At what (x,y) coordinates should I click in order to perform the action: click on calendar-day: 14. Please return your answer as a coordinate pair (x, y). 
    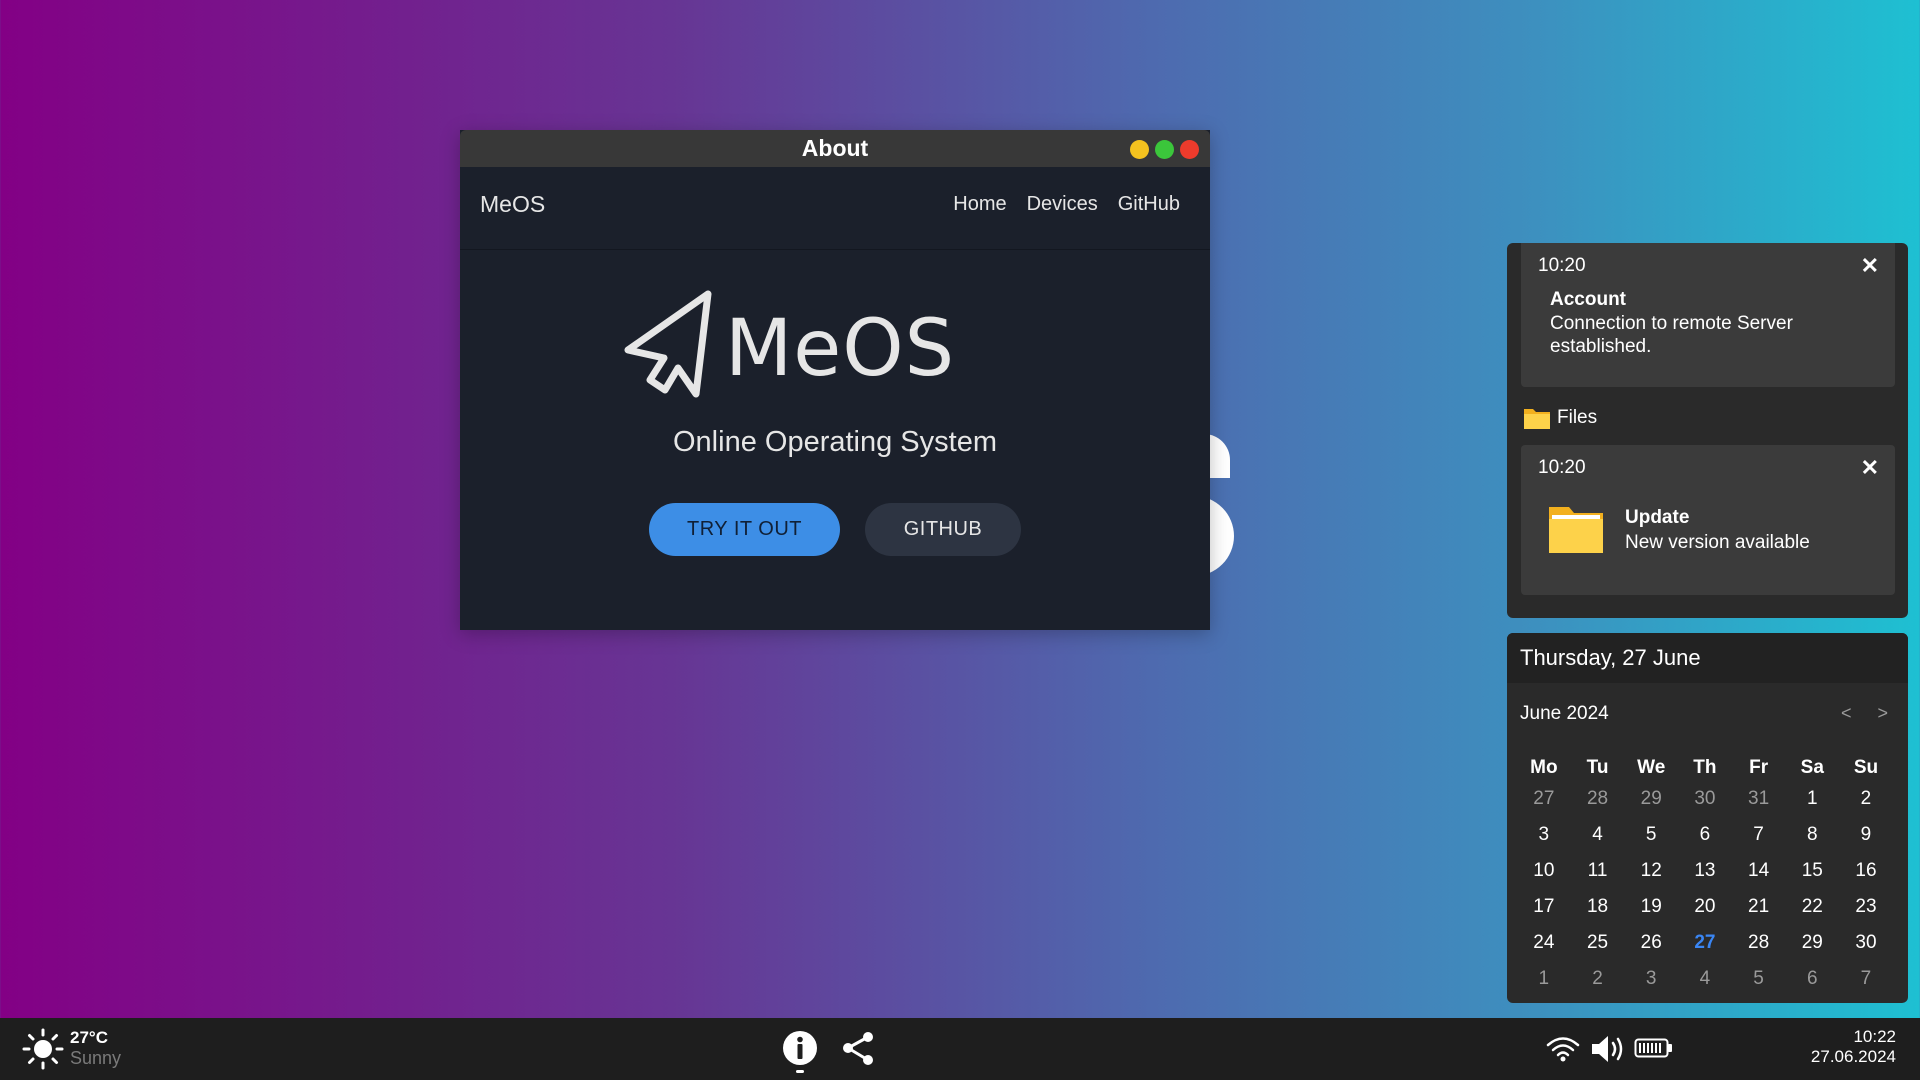
    Looking at the image, I should click on (1759, 871).